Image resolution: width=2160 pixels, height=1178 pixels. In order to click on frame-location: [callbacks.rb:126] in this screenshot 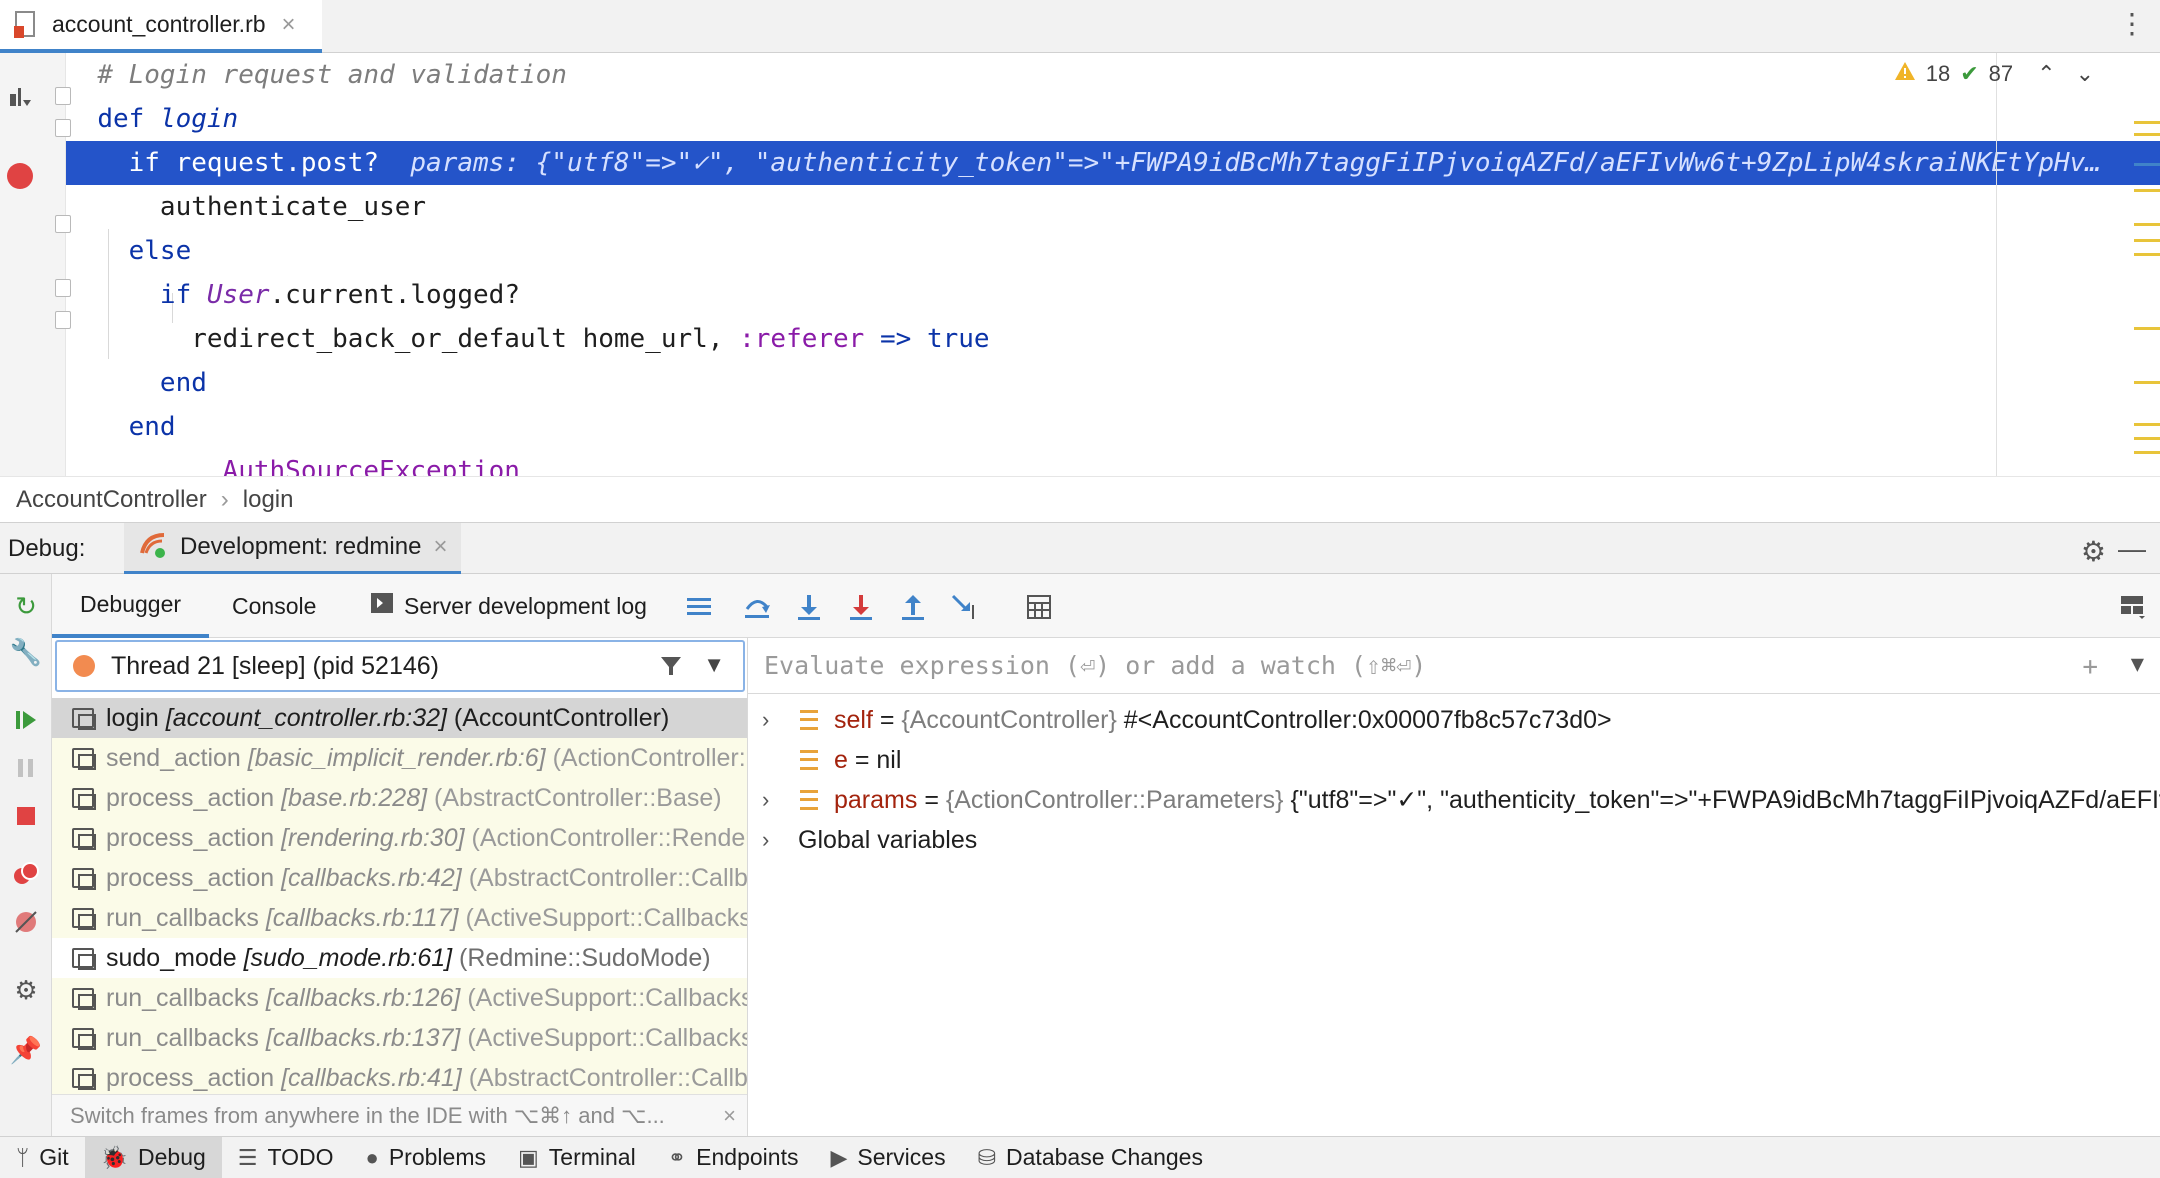, I will do `click(363, 998)`.